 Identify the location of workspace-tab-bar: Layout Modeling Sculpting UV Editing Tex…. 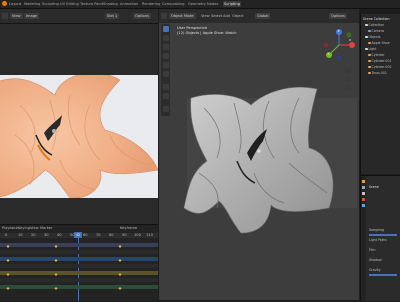
(200, 4).